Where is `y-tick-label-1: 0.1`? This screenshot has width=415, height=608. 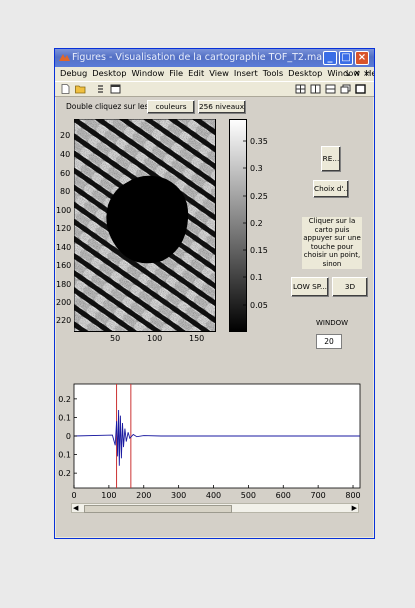
y-tick-label-1: 0.1 is located at coordinates (64, 417).